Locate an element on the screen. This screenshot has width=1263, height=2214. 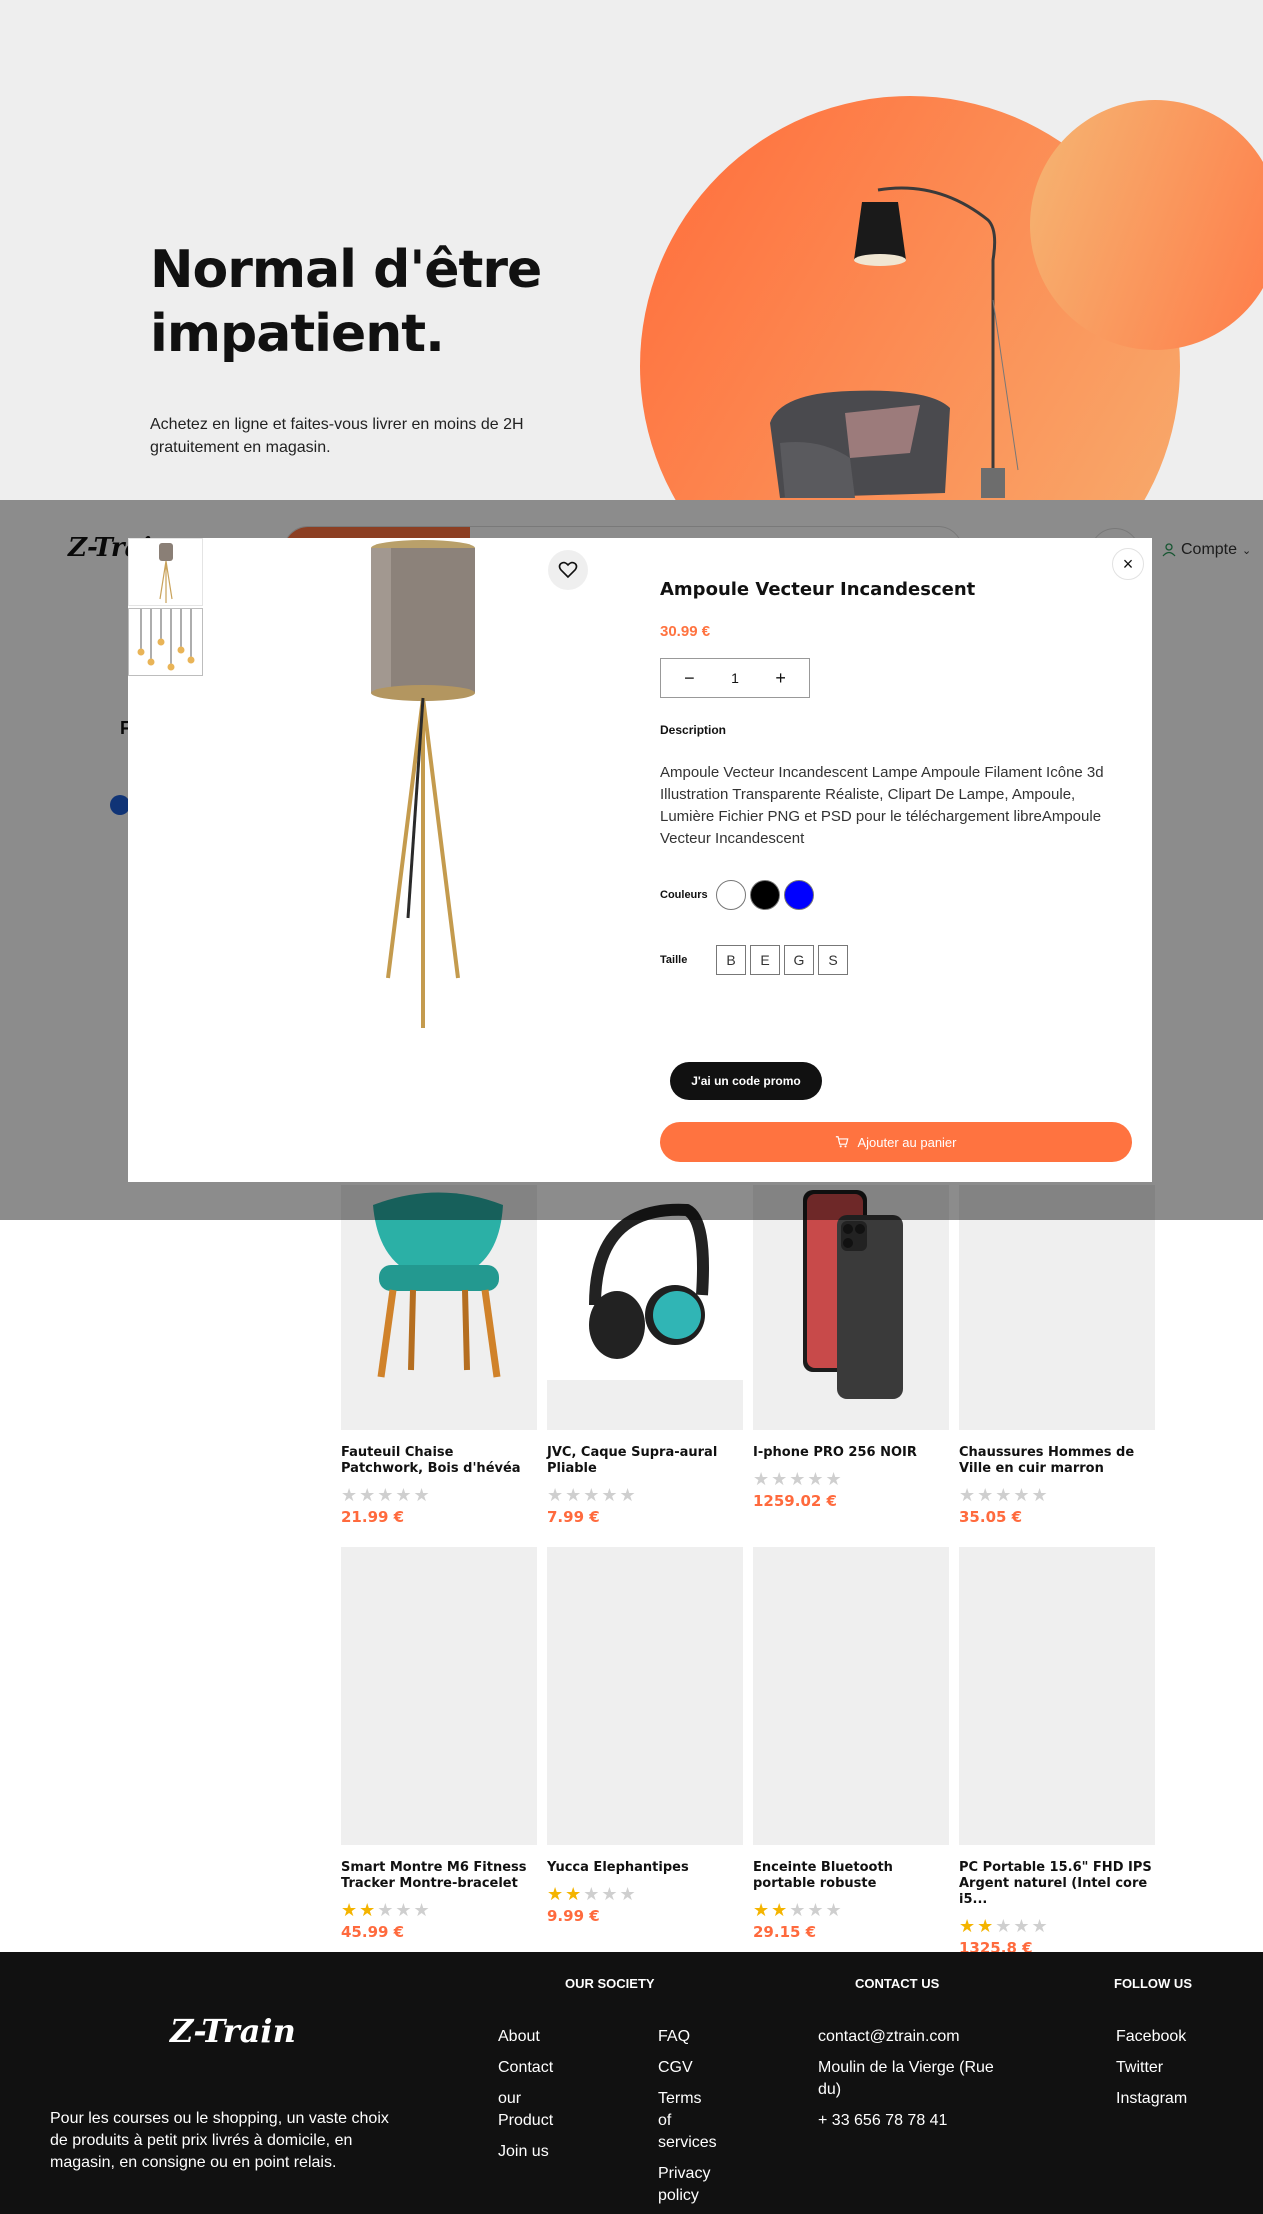
footer-social-links: Facebook Twitter Instagram is located at coordinates (1176, 2072).